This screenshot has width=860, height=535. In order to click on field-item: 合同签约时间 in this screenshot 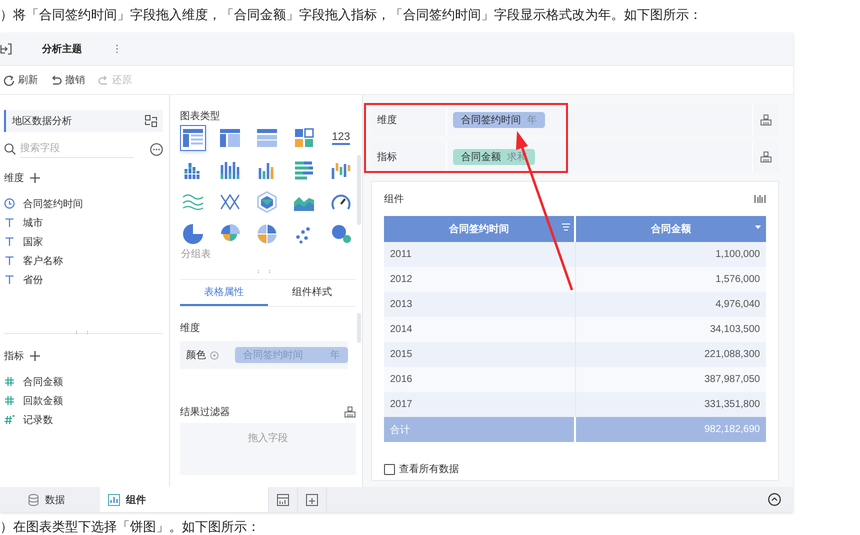, I will do `click(53, 203)`.